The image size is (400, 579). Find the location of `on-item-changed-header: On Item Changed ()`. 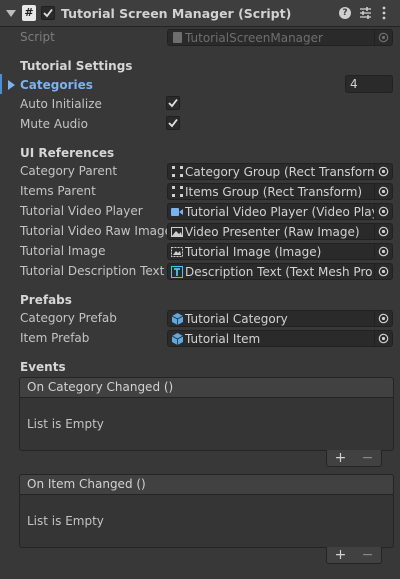

on-item-changed-header: On Item Changed () is located at coordinates (206, 484).